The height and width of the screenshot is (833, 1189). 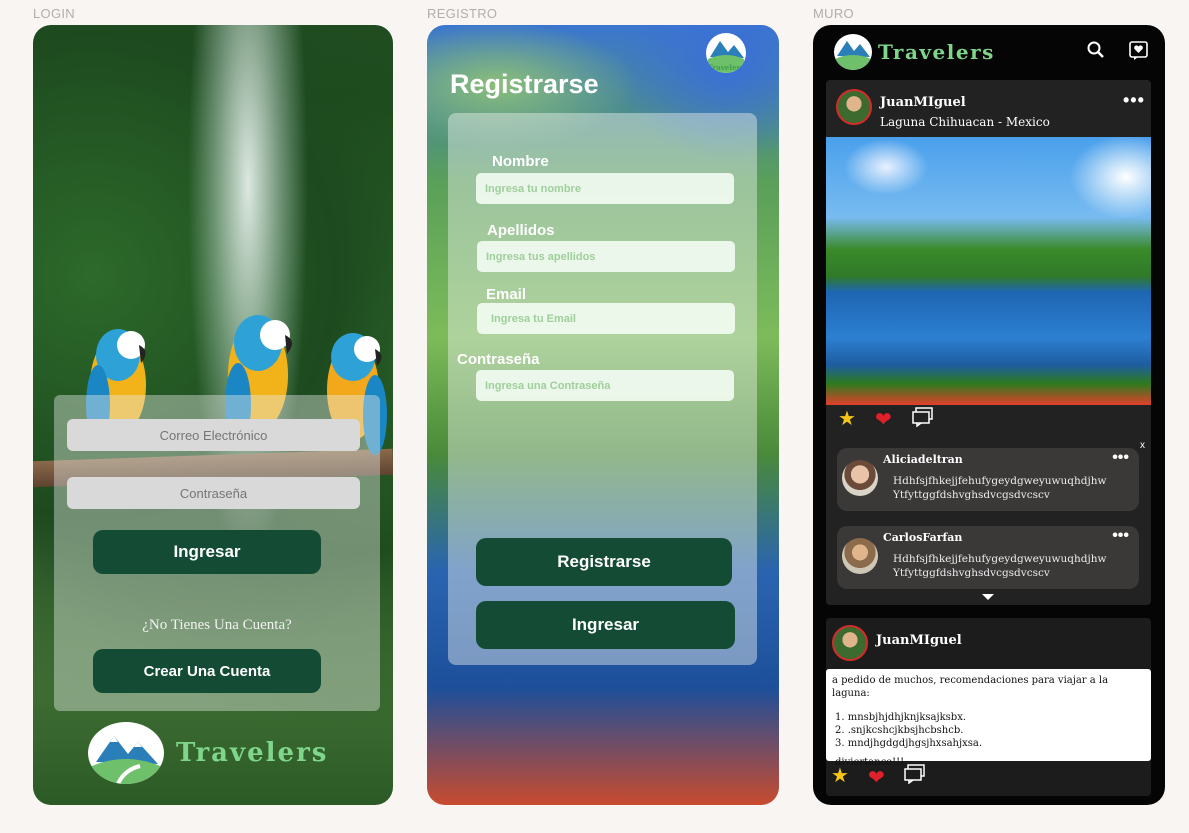 What do you see at coordinates (922, 537) in the screenshot?
I see `comment-username: CarlosFarfan` at bounding box center [922, 537].